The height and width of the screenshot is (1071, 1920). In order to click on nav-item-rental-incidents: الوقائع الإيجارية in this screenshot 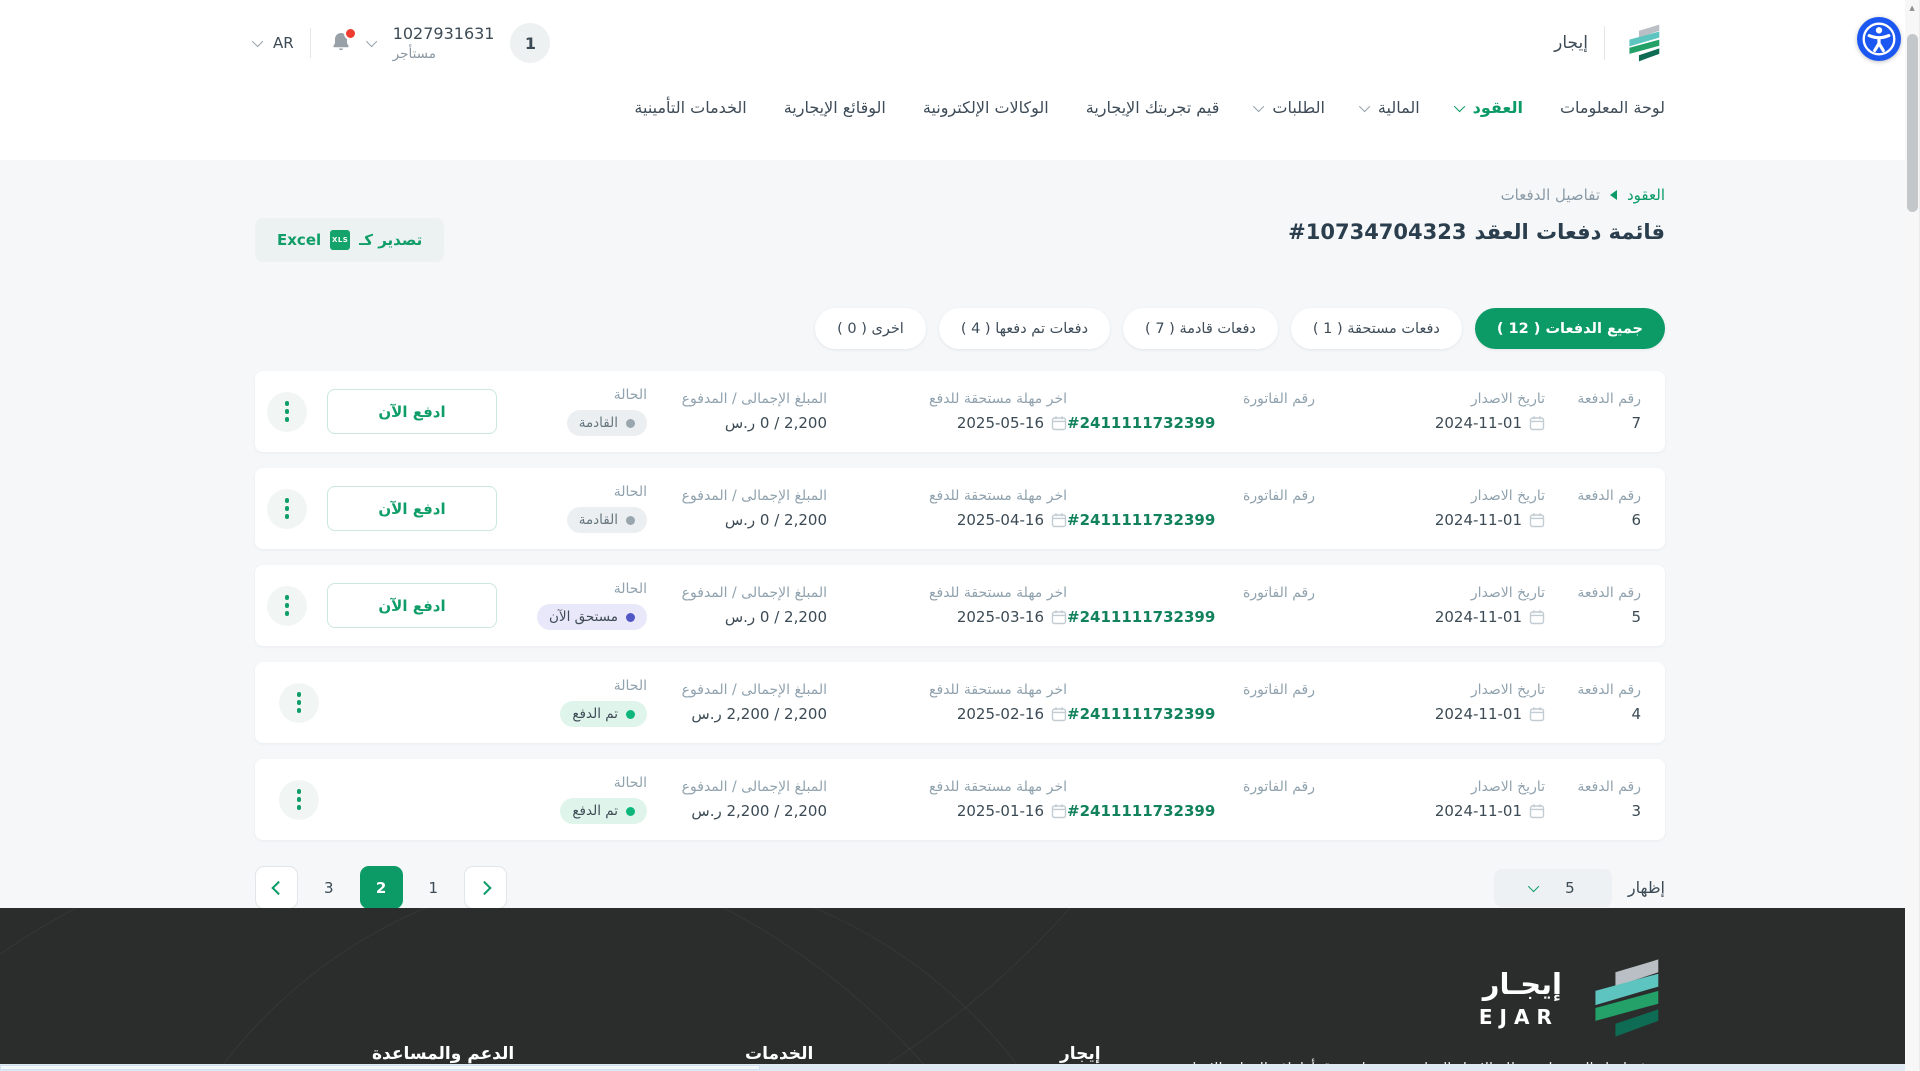, I will do `click(835, 107)`.